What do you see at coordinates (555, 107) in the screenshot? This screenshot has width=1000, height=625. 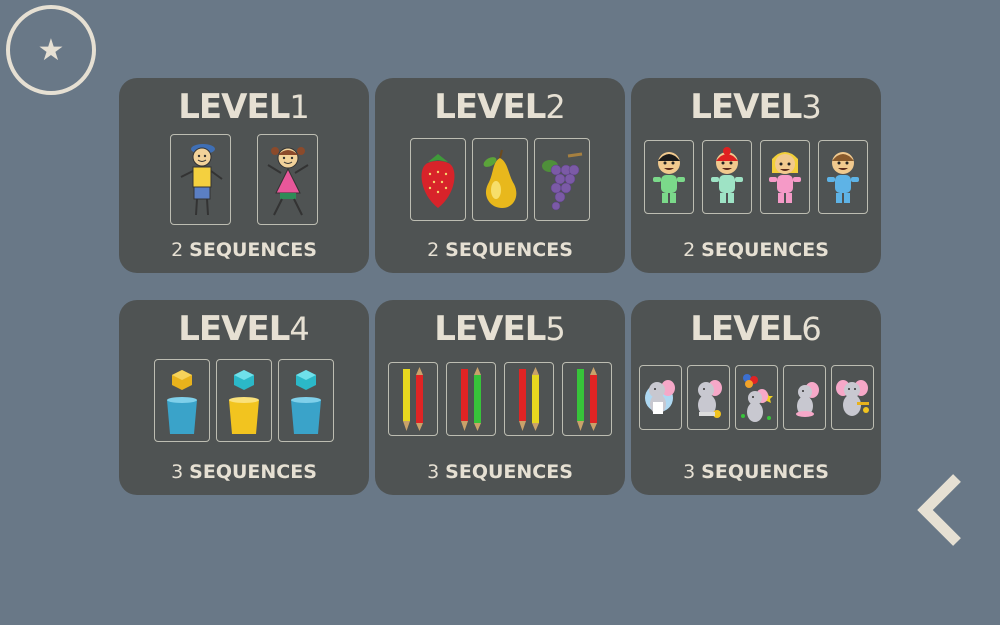 I see `level-number: 2` at bounding box center [555, 107].